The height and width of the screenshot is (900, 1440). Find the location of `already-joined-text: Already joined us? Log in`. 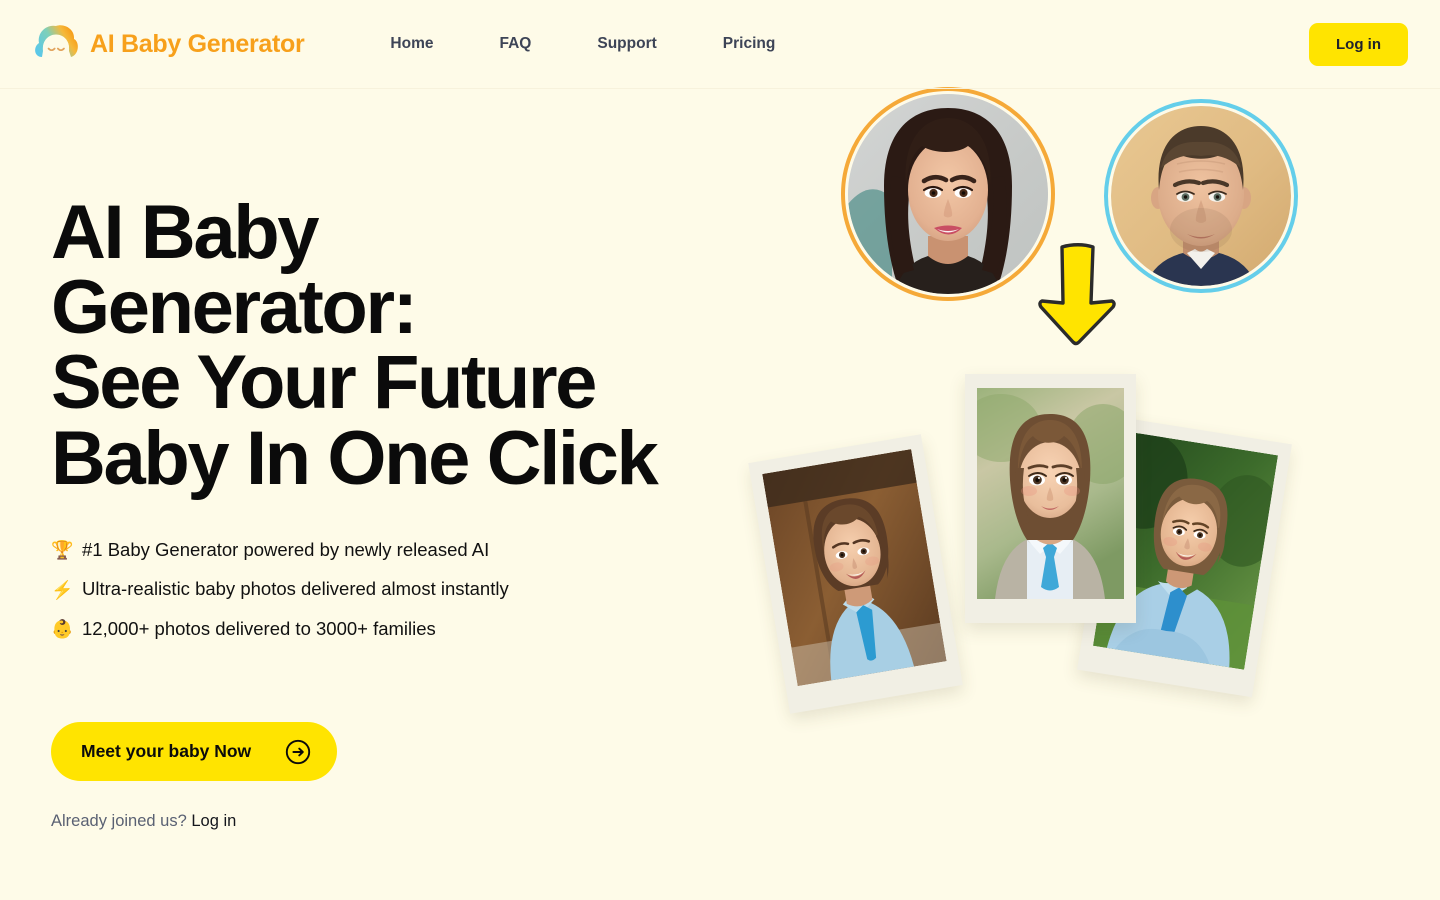

already-joined-text: Already joined us? Log in is located at coordinates (405, 821).